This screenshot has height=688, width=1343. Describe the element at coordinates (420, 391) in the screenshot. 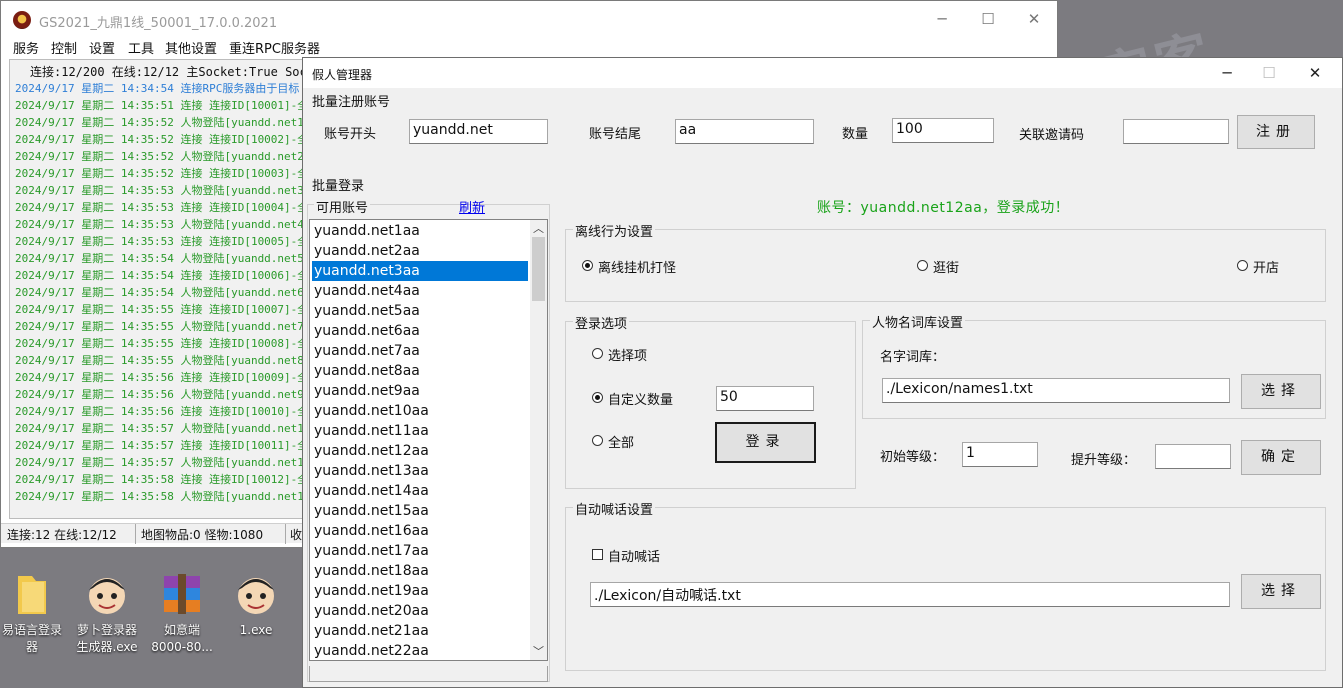

I see `account-list-item: yuandd.net9aa` at that location.